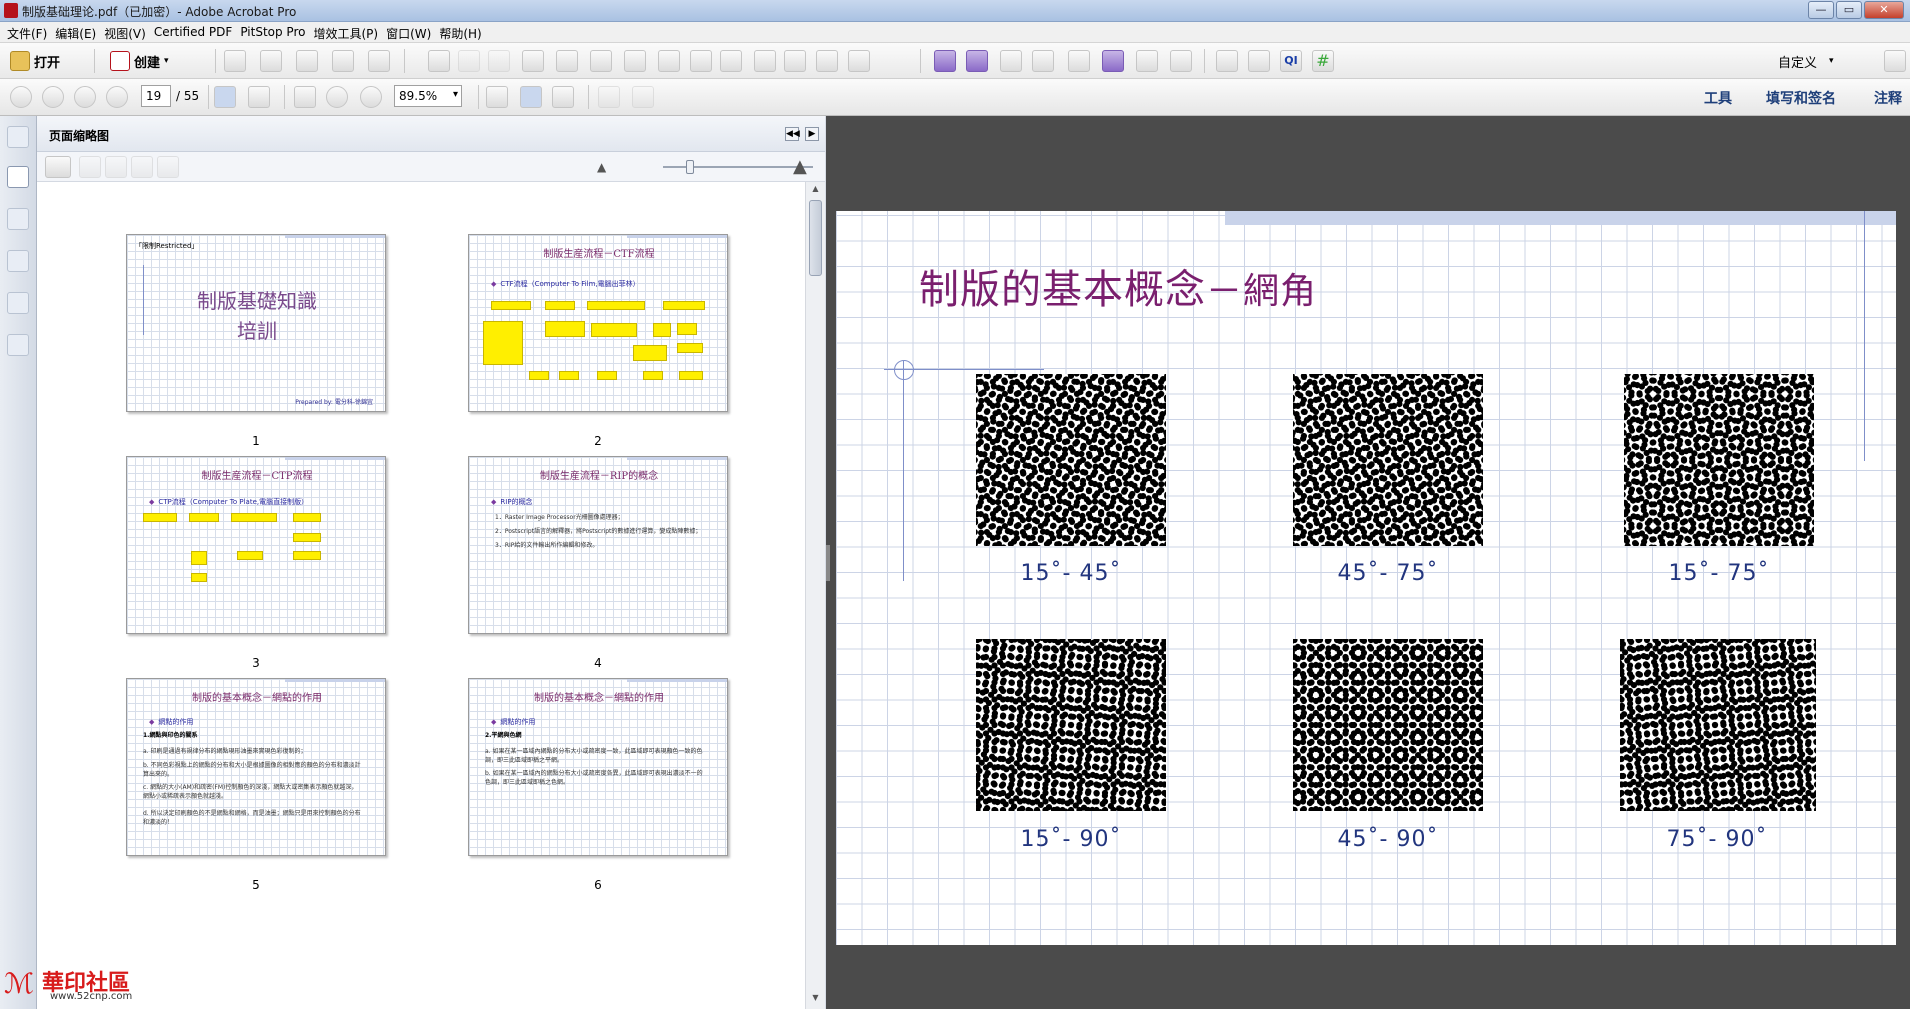 This screenshot has width=1910, height=1009. What do you see at coordinates (815, 1000) in the screenshot?
I see `scroll-down-icon: ▼` at bounding box center [815, 1000].